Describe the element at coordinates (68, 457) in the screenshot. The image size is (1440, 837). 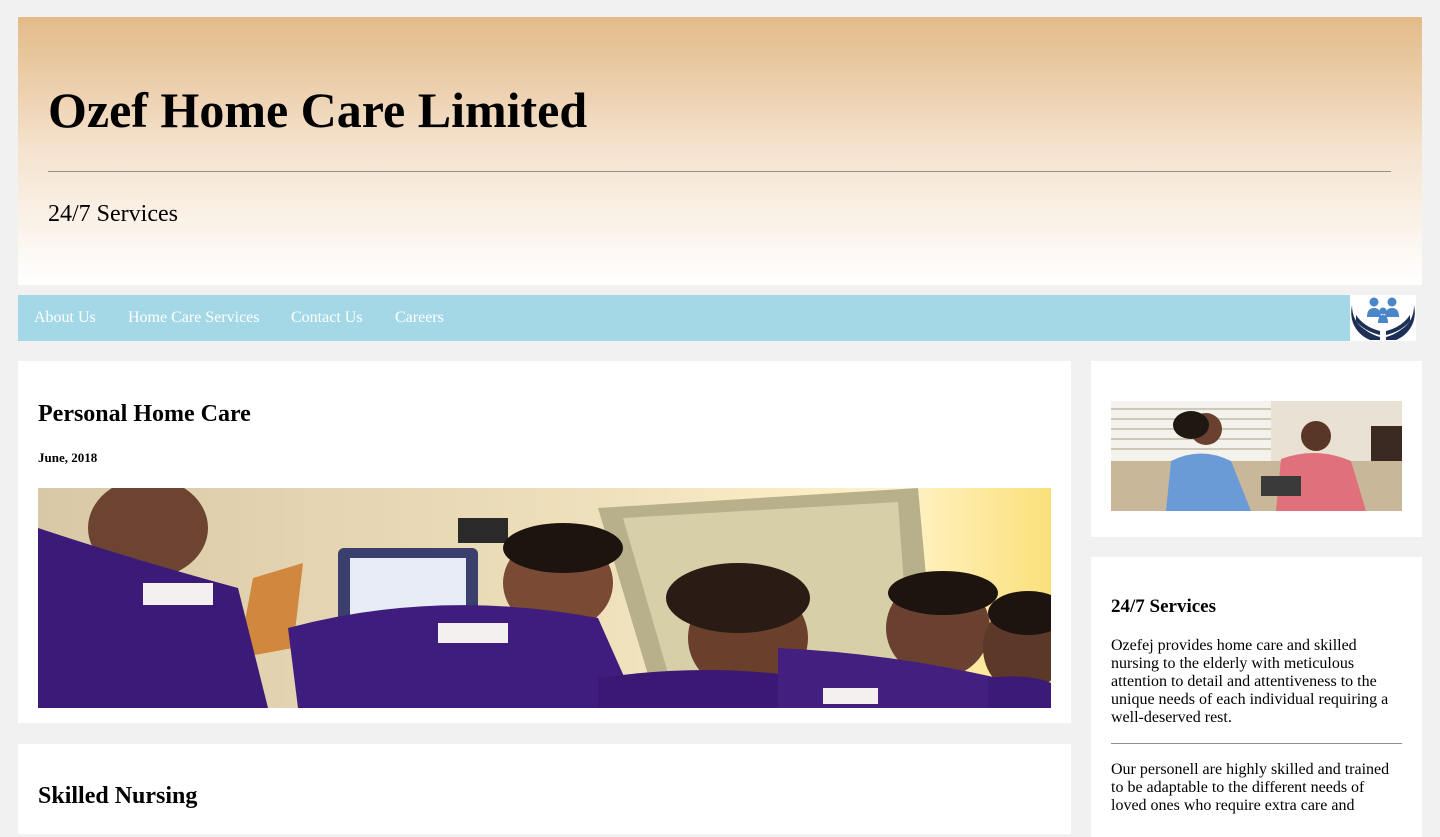
I see `post-date: June, 2018` at that location.